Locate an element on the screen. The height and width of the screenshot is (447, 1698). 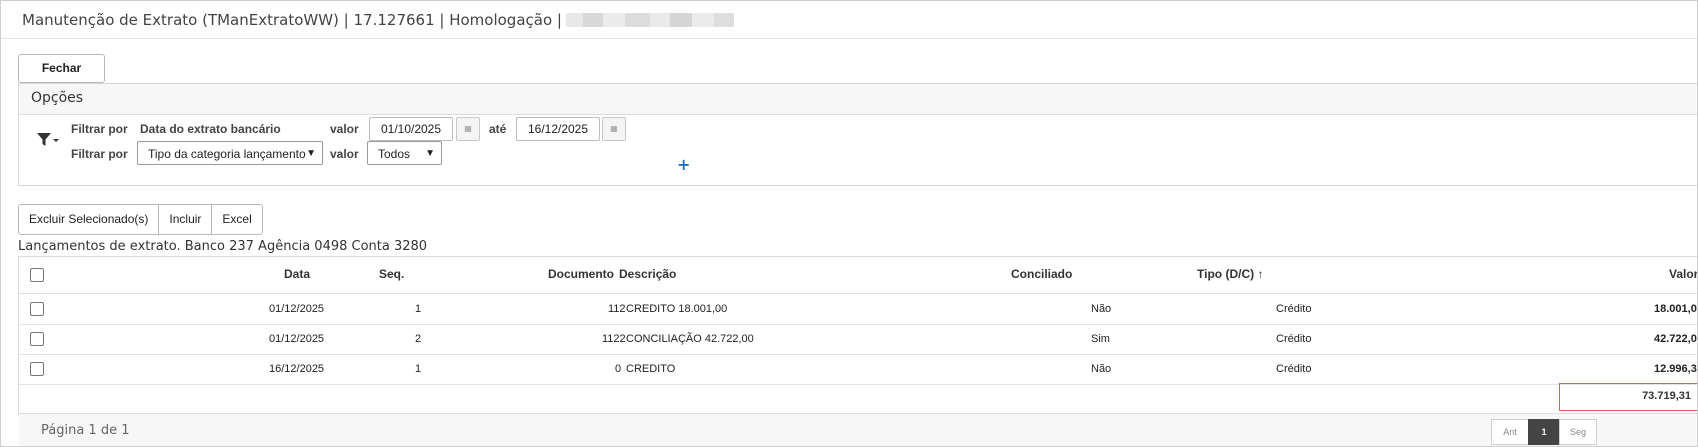
excel-button: Excel is located at coordinates (236, 219).